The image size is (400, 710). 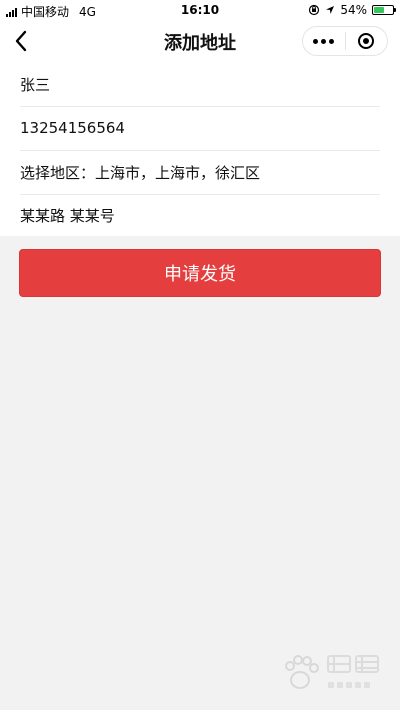 I want to click on name-field: 张三, so click(x=200, y=84).